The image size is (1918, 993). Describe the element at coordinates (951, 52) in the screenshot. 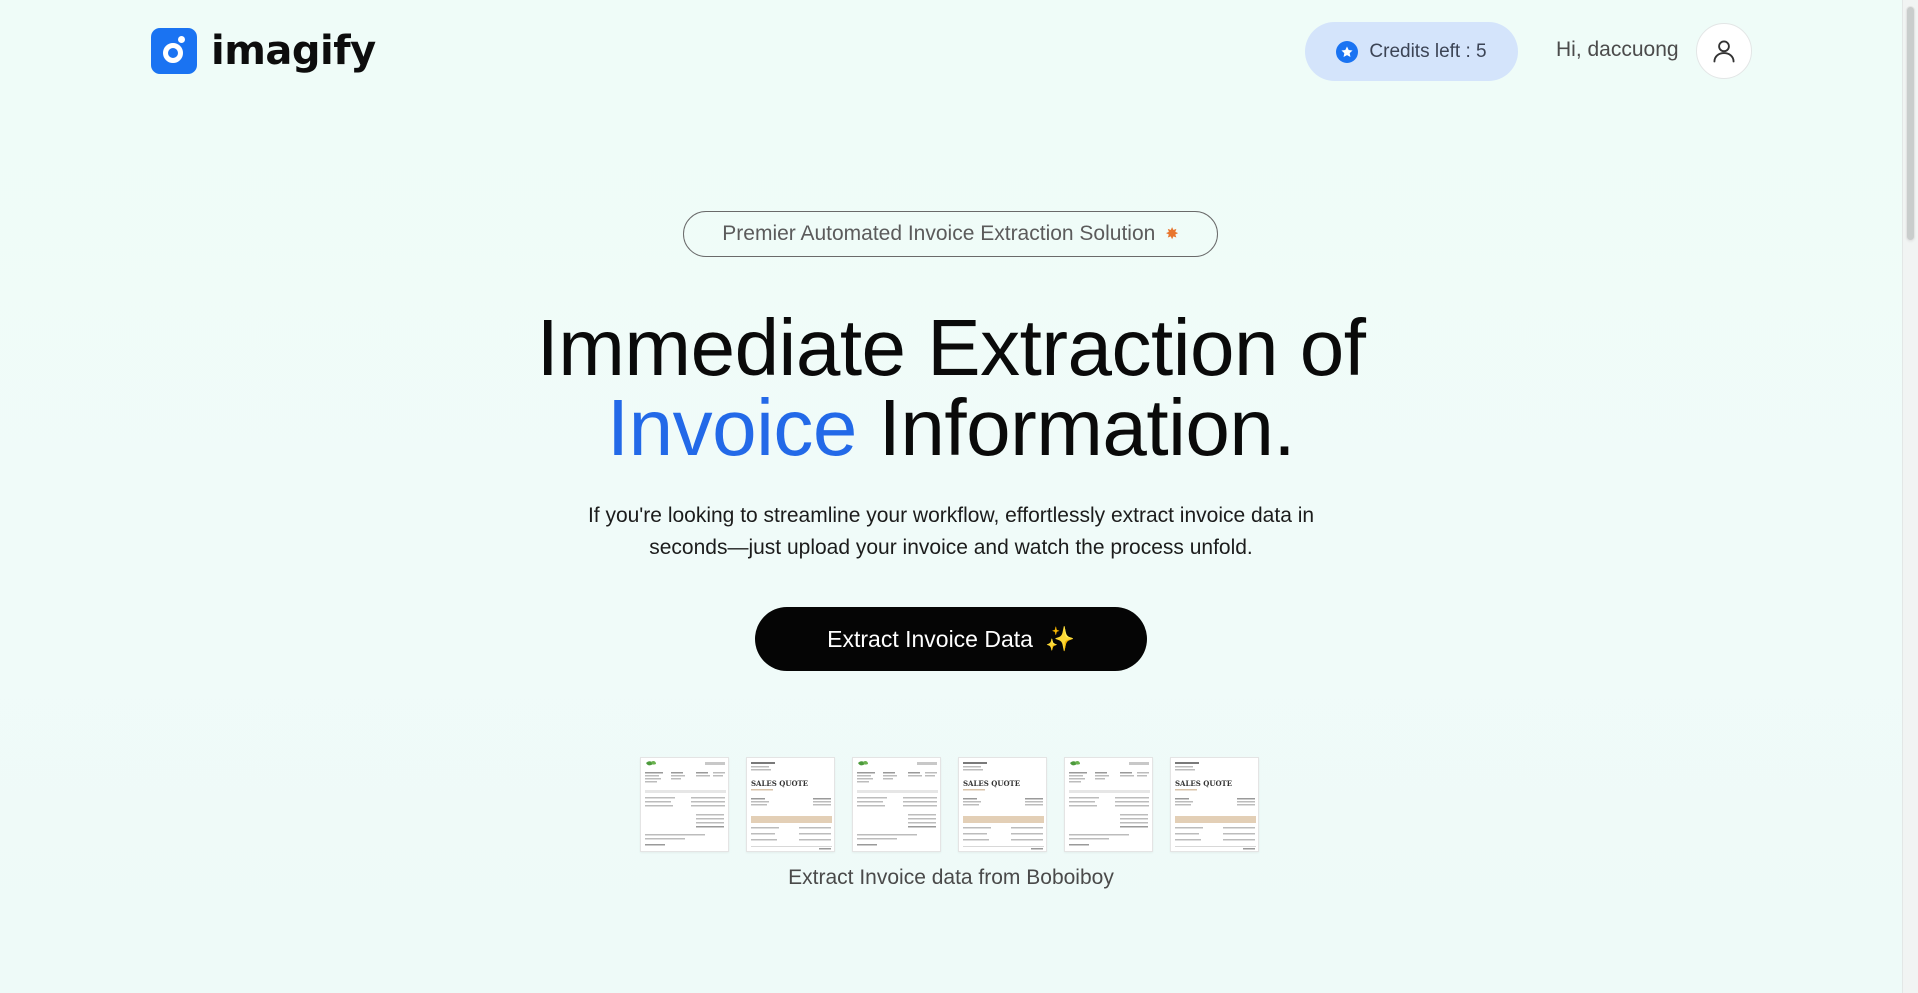

I see `top-nav: imagify Credits left : 5 Hi, daccuong` at that location.